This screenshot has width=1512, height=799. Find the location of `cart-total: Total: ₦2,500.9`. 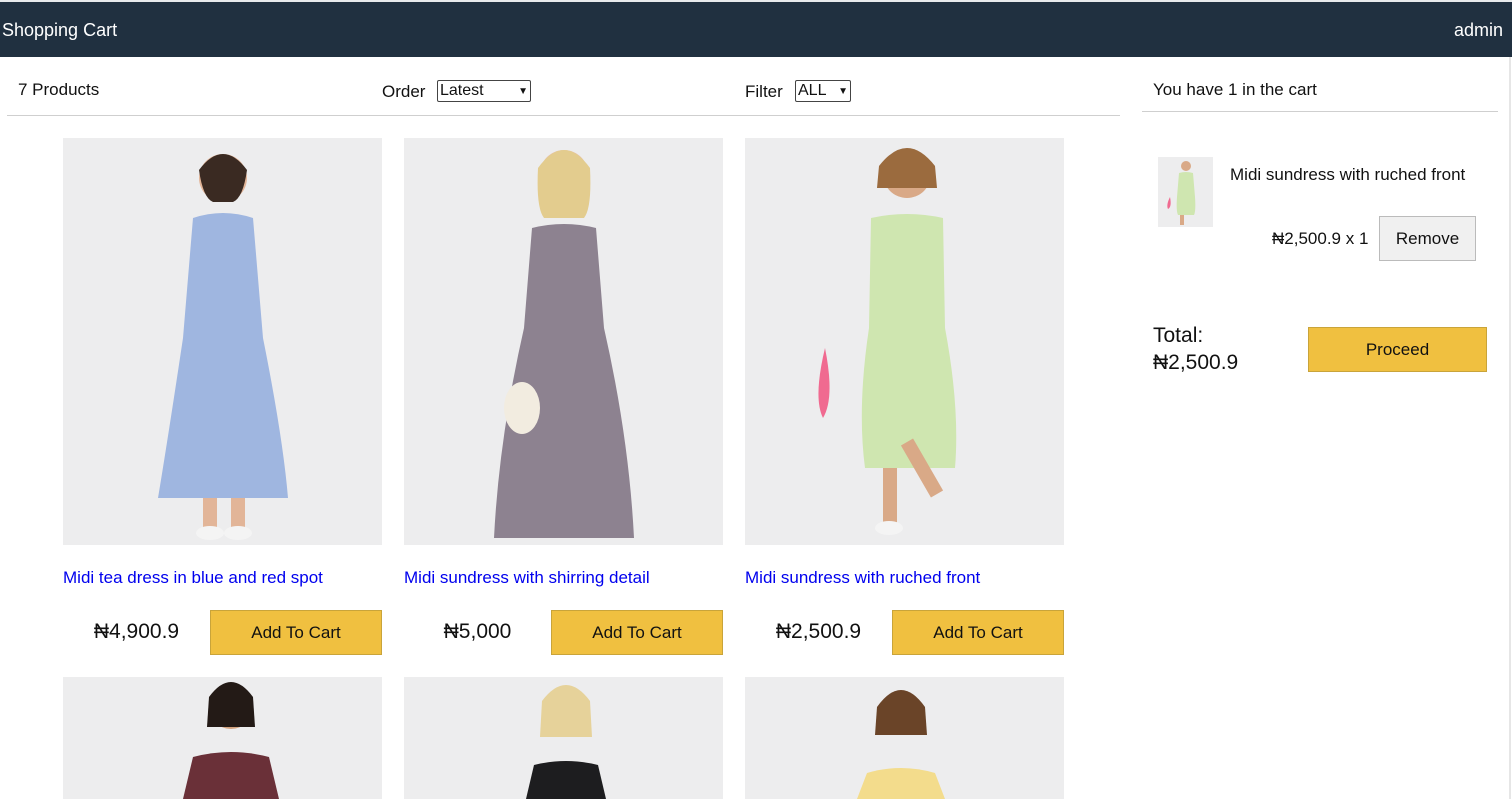

cart-total: Total: ₦2,500.9 is located at coordinates (1195, 349).